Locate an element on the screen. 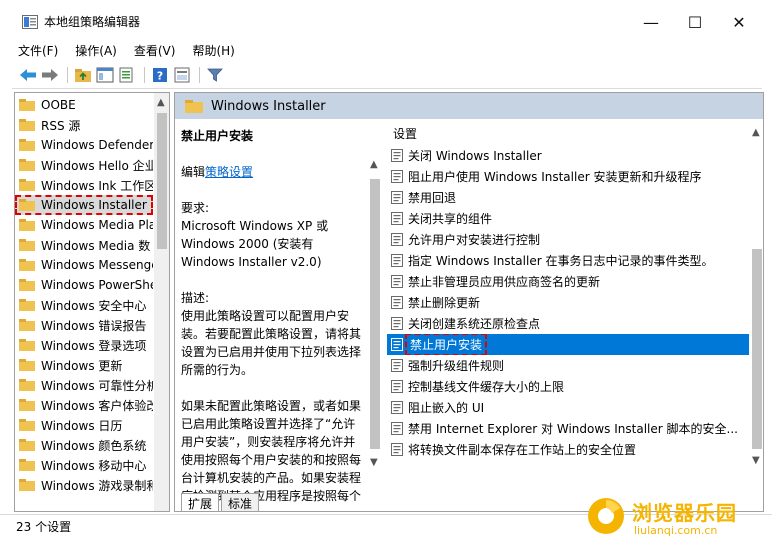 The height and width of the screenshot is (546, 772). watermark-title: 浏览器乐园 is located at coordinates (684, 513).